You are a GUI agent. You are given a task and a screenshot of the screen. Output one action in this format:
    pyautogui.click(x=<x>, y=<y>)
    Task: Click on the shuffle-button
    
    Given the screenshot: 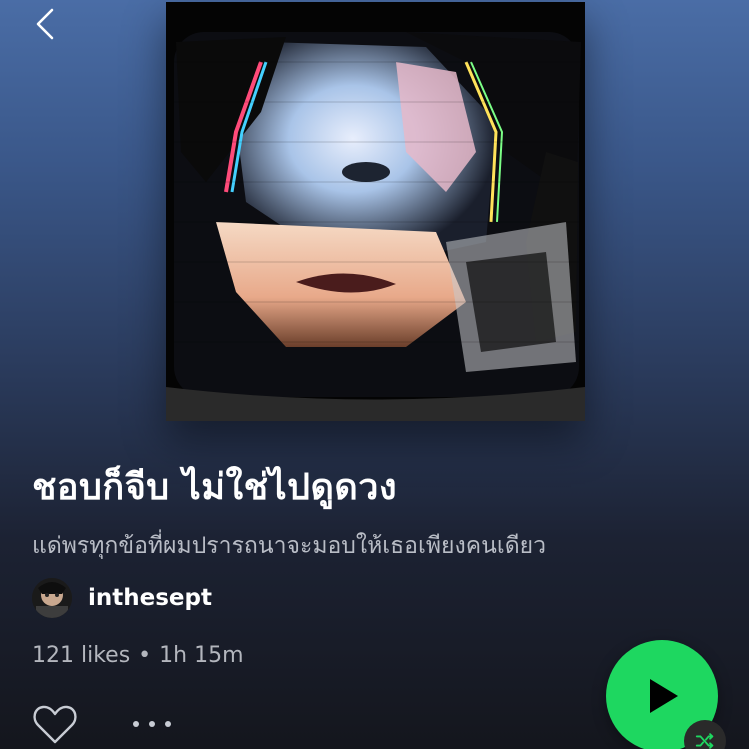 What is the action you would take?
    pyautogui.click(x=705, y=734)
    